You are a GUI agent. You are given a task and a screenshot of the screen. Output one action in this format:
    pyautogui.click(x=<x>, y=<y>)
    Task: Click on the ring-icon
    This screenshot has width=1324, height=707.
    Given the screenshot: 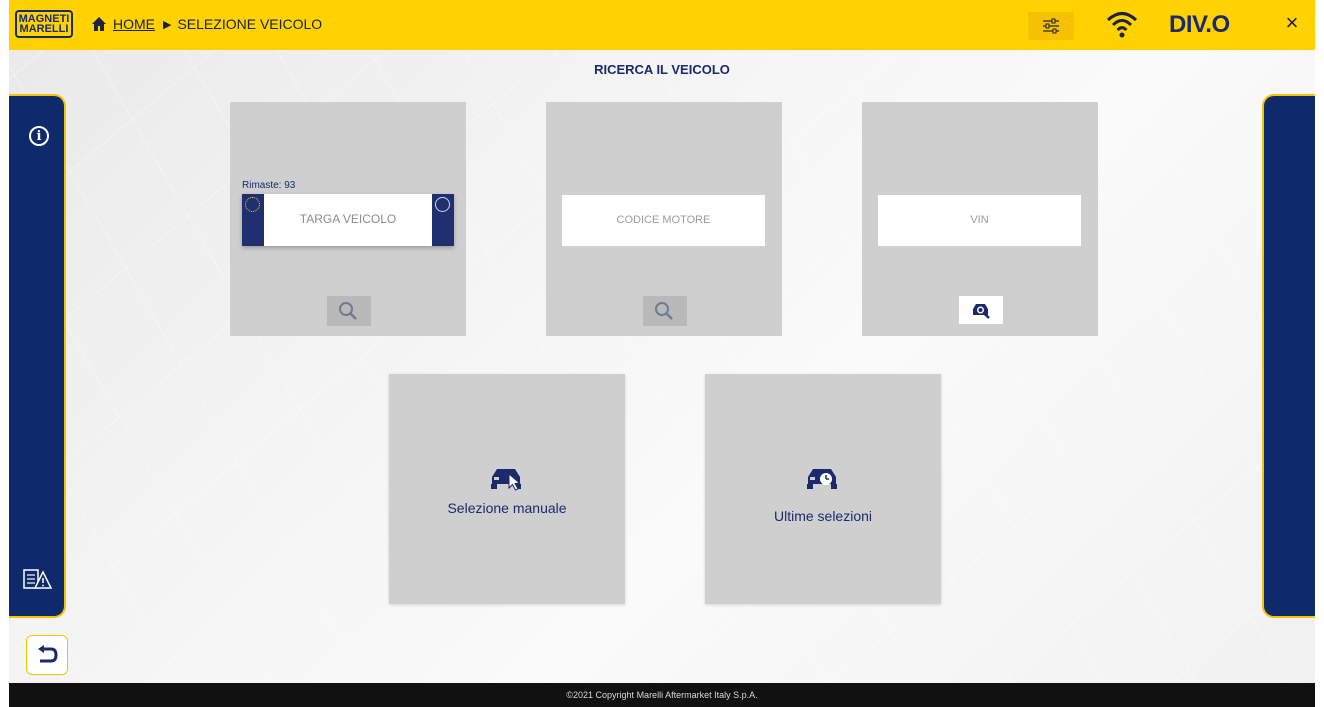 What is the action you would take?
    pyautogui.click(x=442, y=204)
    